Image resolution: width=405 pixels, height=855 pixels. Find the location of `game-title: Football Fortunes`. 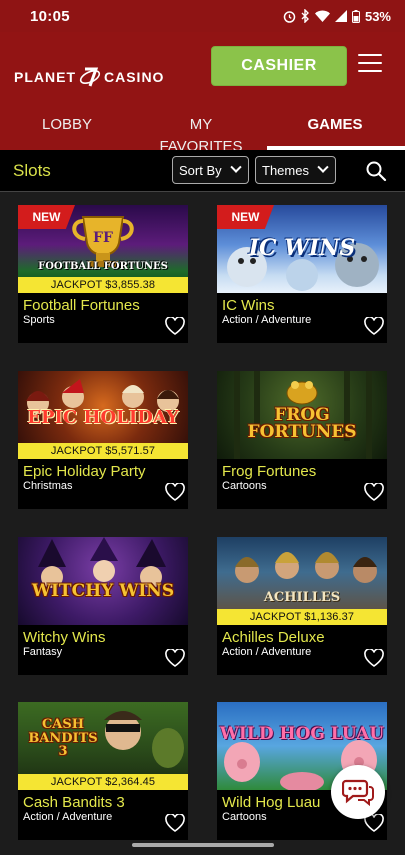

game-title: Football Fortunes is located at coordinates (81, 305).